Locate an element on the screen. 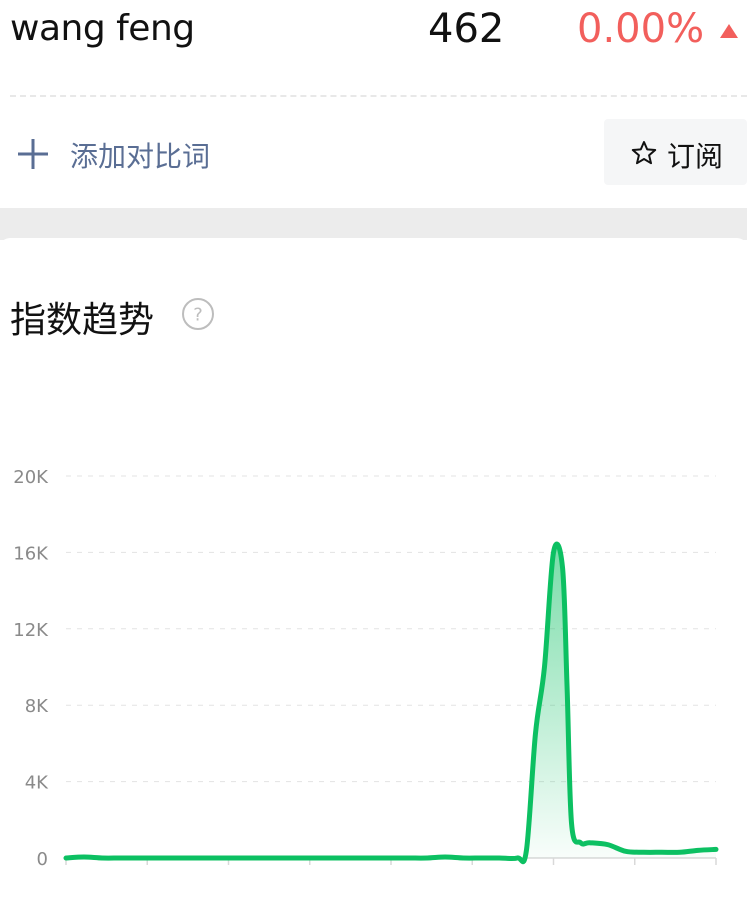 This screenshot has height=905, width=747. star-icon is located at coordinates (644, 153).